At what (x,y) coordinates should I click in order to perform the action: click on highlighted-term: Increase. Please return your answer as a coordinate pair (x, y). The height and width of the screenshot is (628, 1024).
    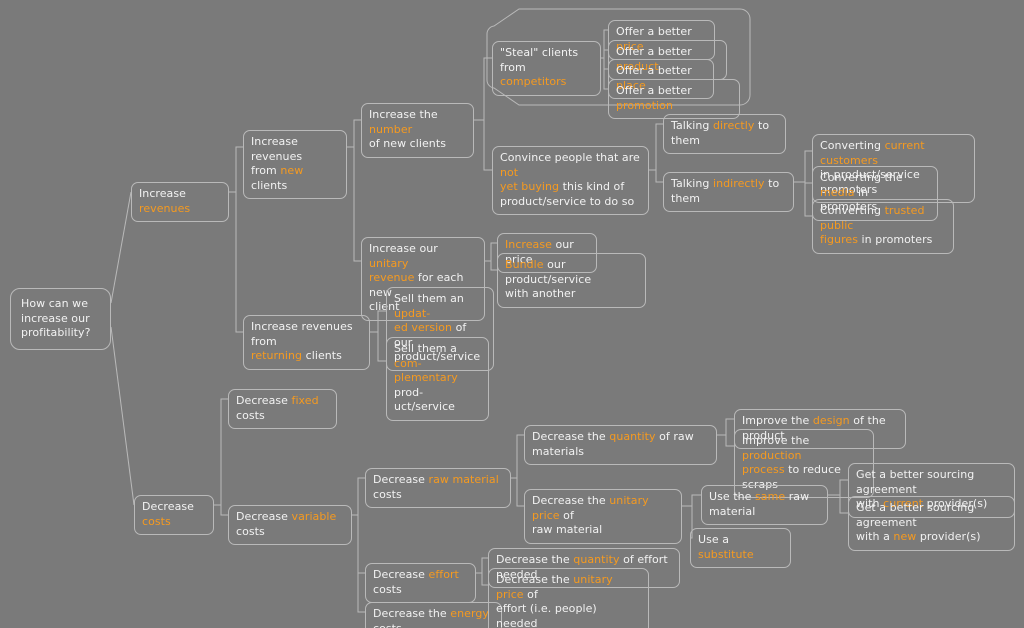
    Looking at the image, I should click on (528, 244).